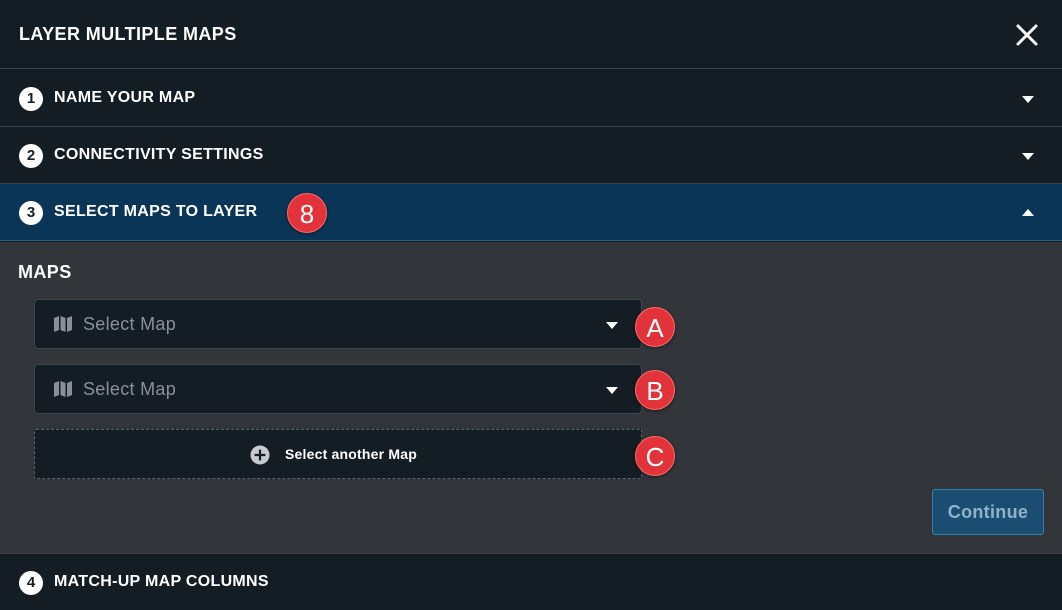 The image size is (1062, 610). What do you see at coordinates (159, 154) in the screenshot?
I see `step-label: CONNECTIVITY SETTINGS` at bounding box center [159, 154].